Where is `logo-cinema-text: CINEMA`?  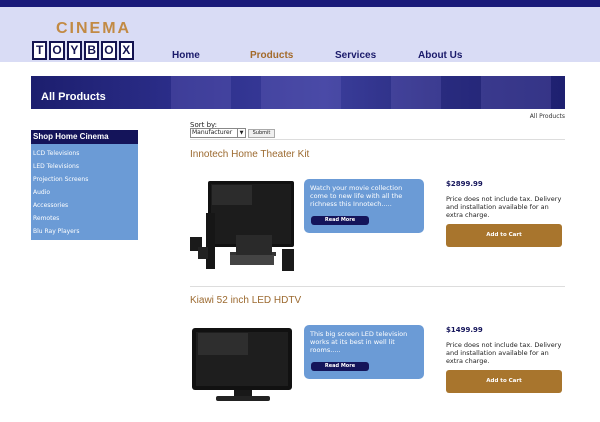 logo-cinema-text: CINEMA is located at coordinates (94, 28).